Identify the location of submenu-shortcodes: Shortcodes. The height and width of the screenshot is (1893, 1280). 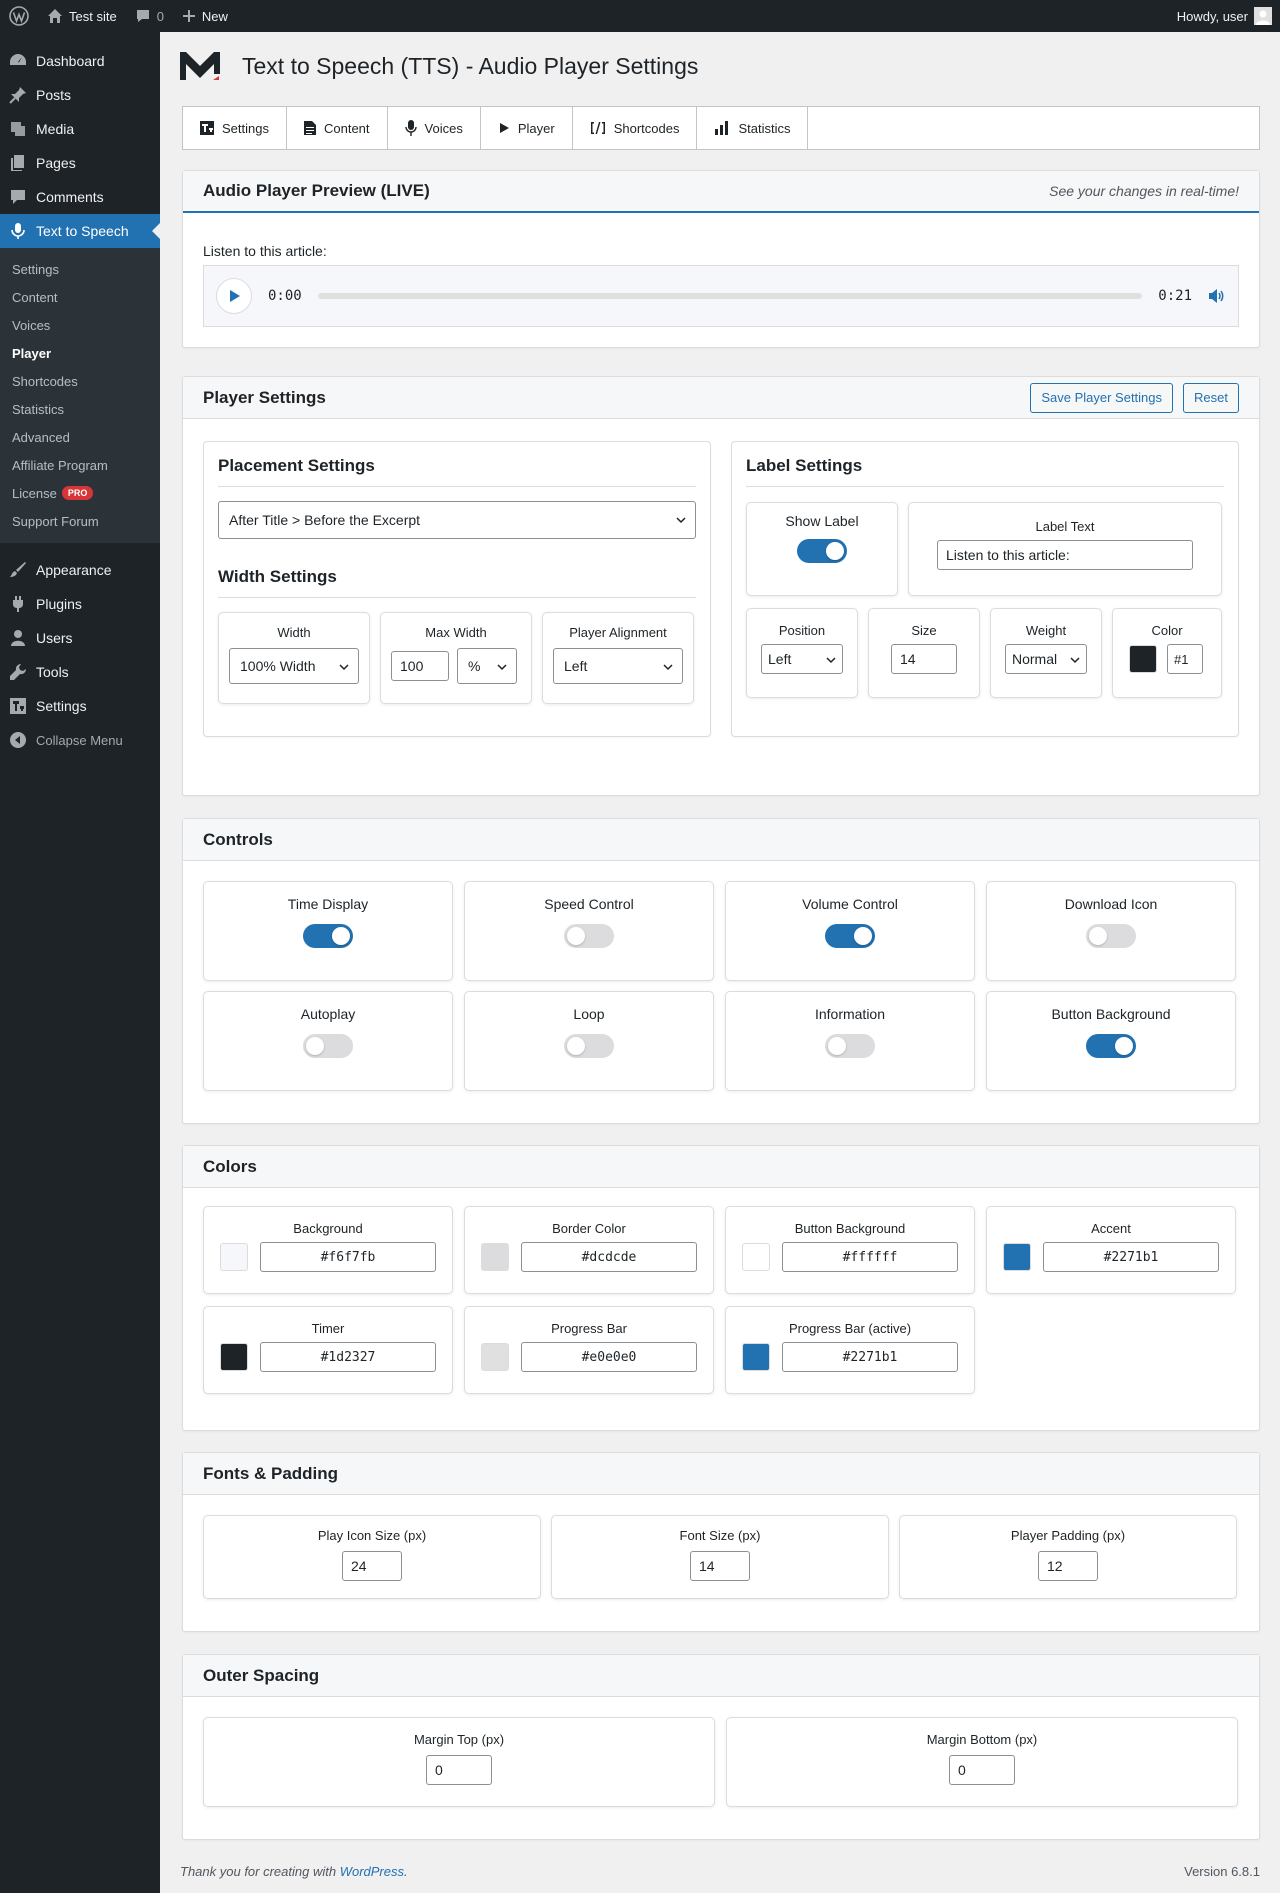
(80, 381).